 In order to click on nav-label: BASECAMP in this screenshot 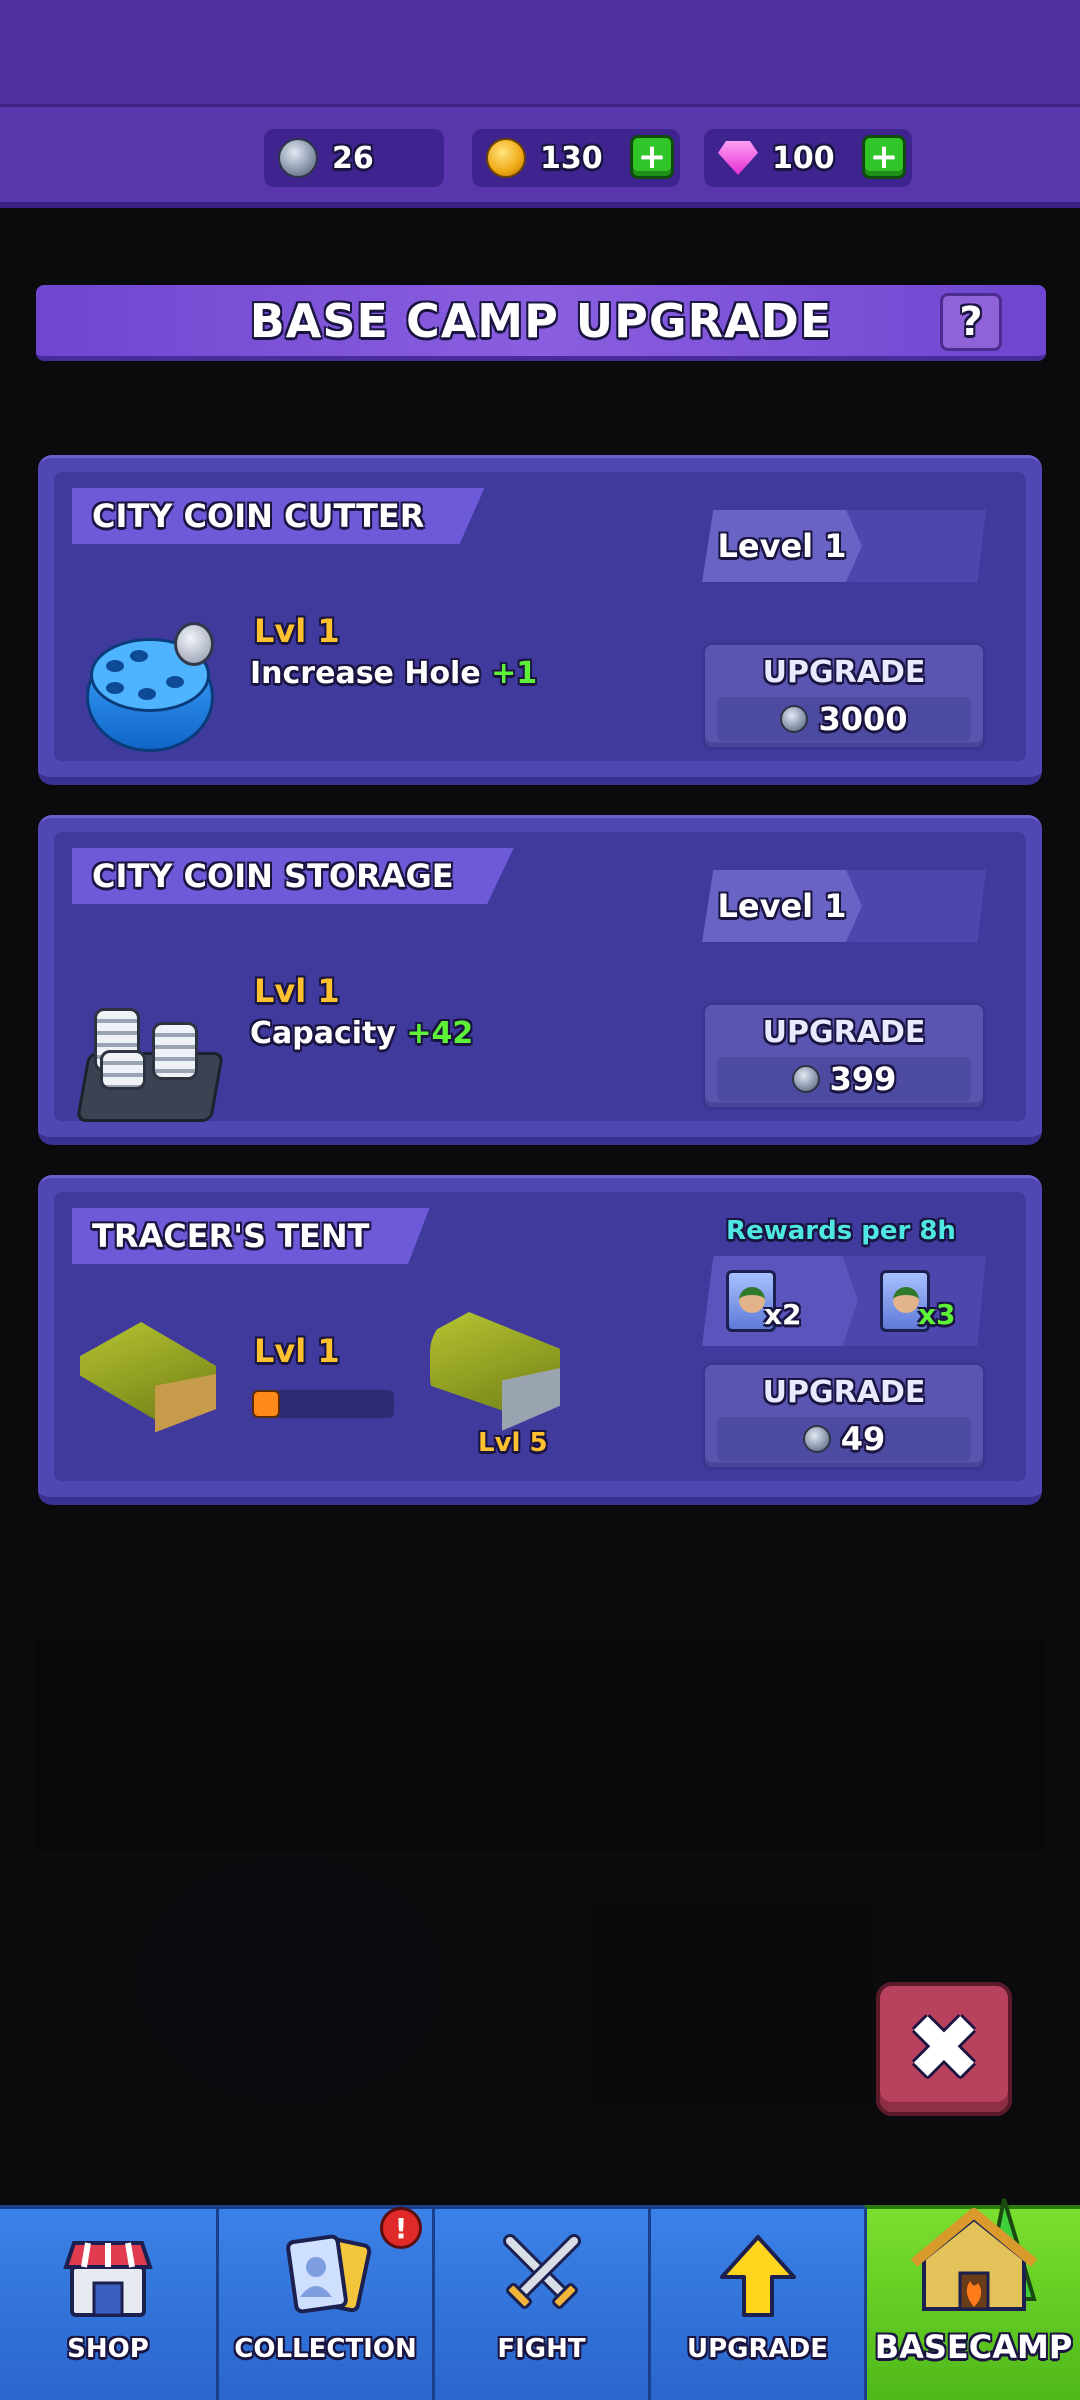, I will do `click(973, 2347)`.